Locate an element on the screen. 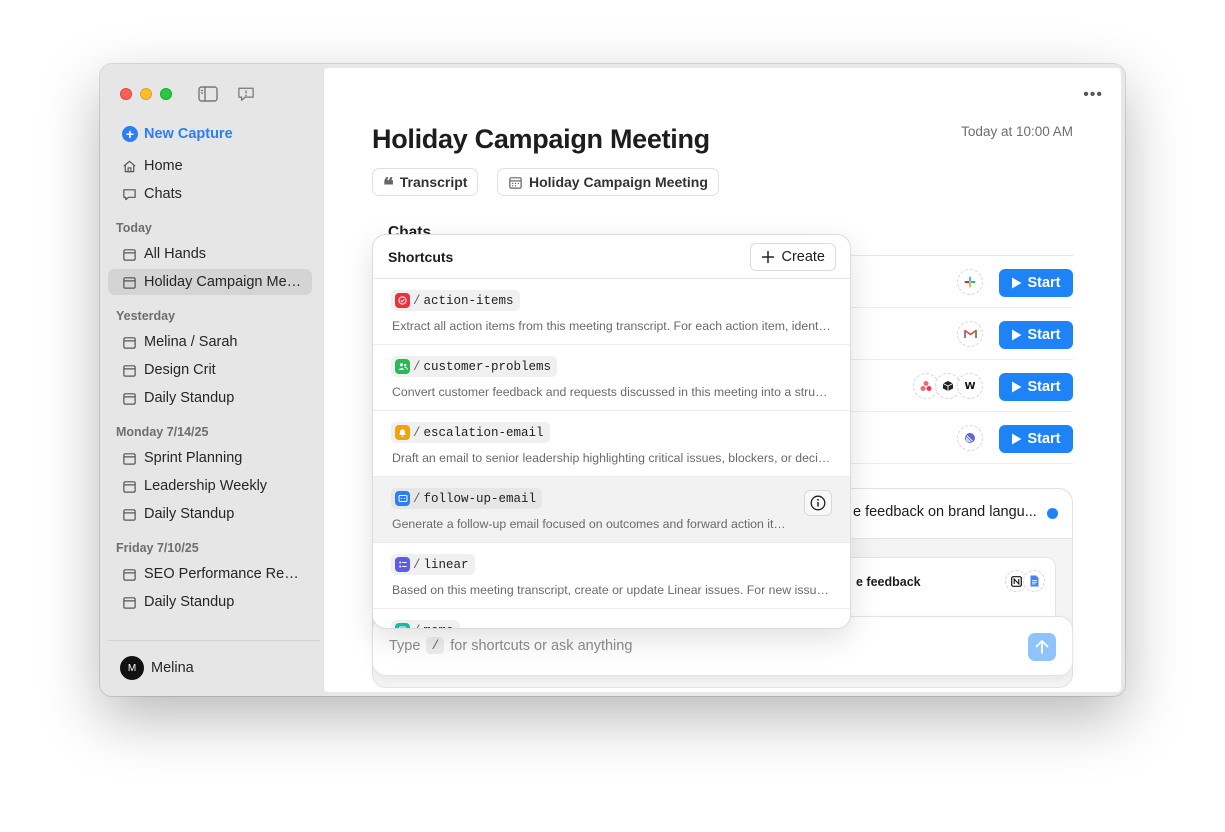 The height and width of the screenshot is (832, 1225). section-label-yesterday: Yesterday is located at coordinates (146, 316).